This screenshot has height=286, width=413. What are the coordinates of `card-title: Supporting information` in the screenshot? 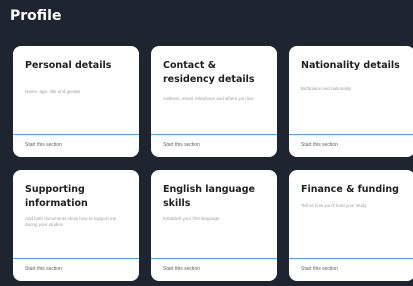 It's located at (56, 196).